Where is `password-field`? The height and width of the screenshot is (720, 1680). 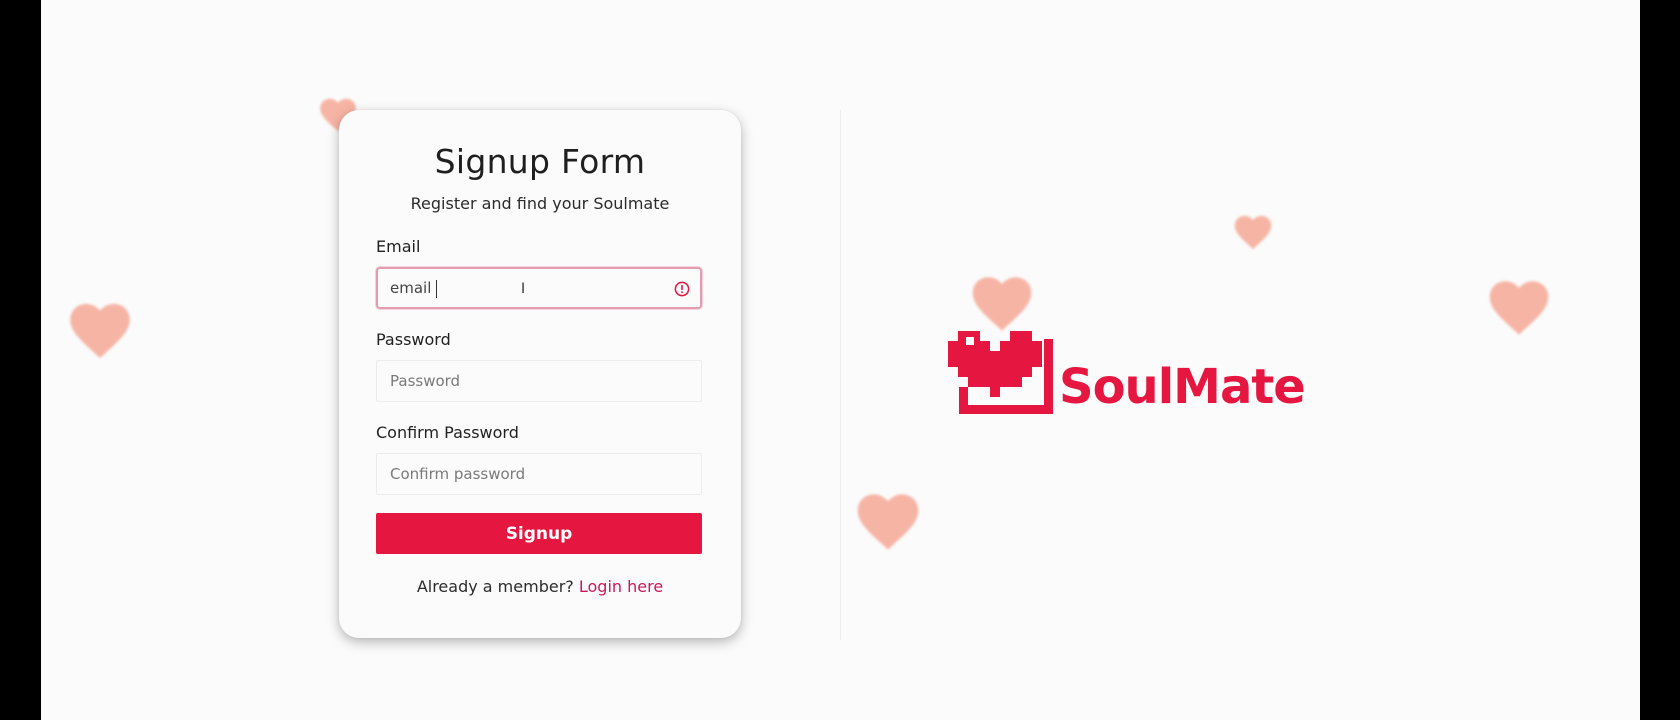
password-field is located at coordinates (539, 381).